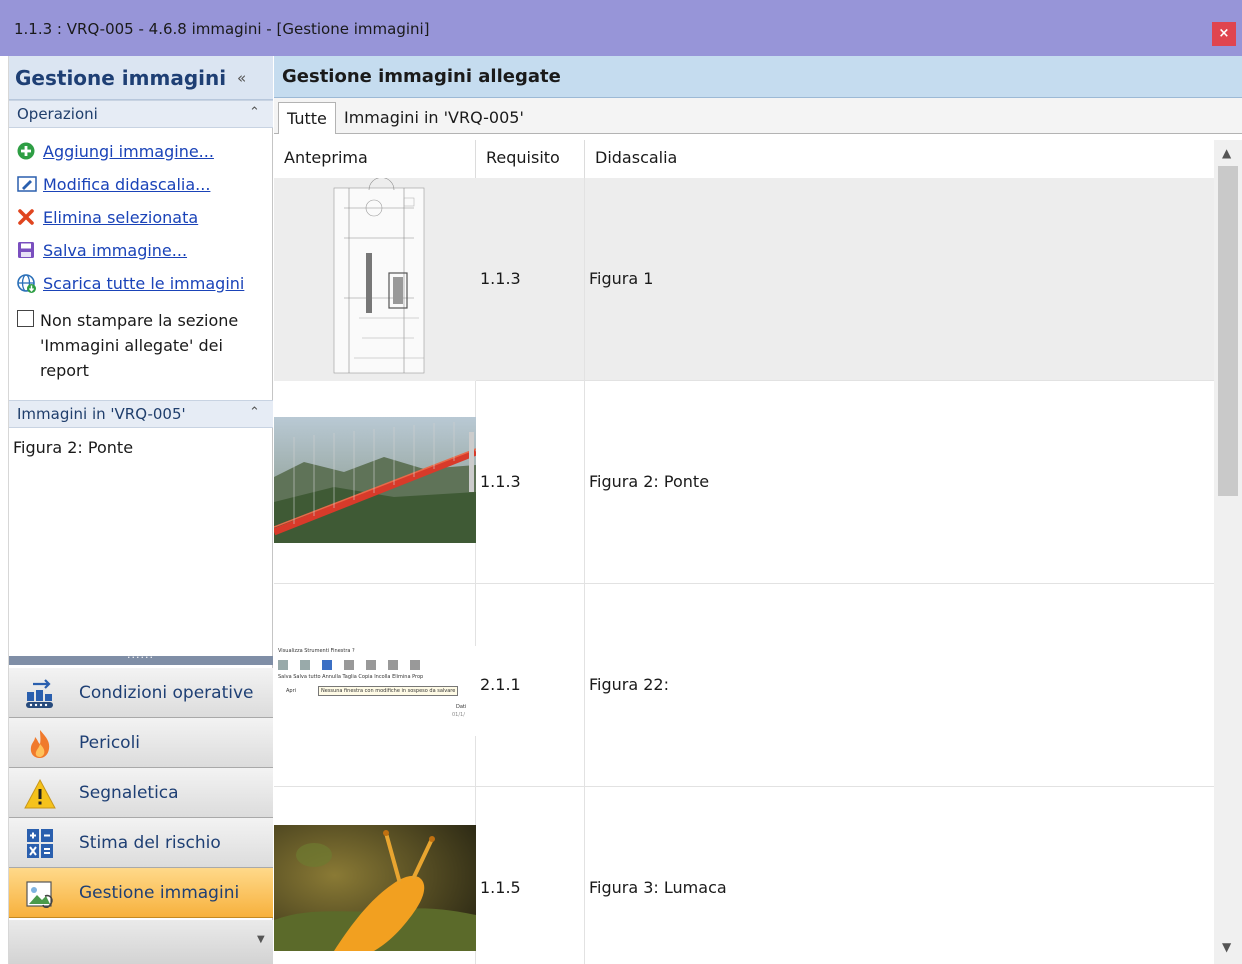 The height and width of the screenshot is (964, 1242). What do you see at coordinates (658, 887) in the screenshot?
I see `didascalia-value: Figura 3: Lumaca` at bounding box center [658, 887].